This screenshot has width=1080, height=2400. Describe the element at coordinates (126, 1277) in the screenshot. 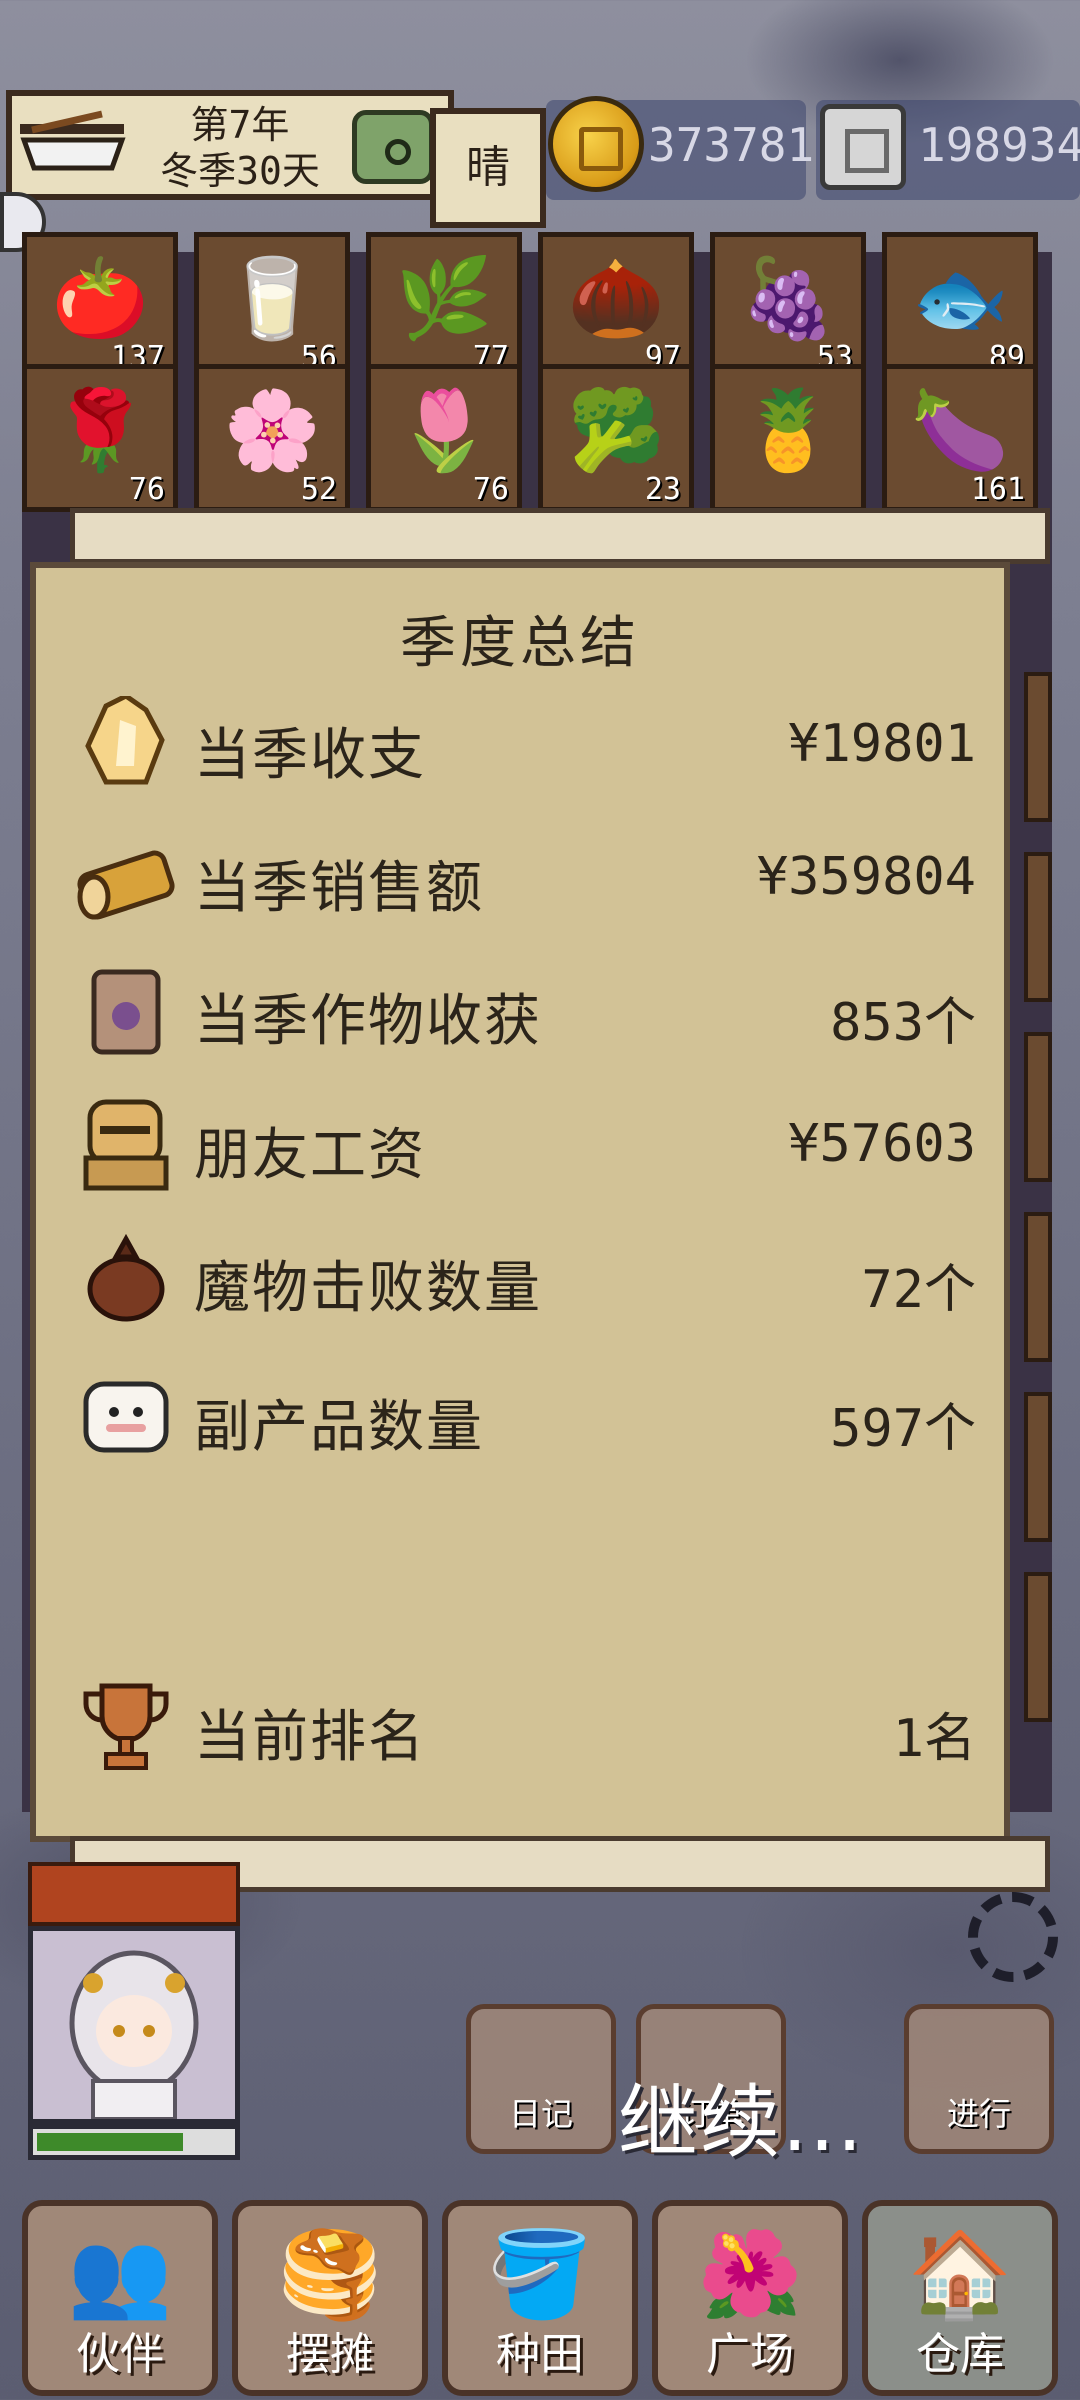

I see `loot-bag-icon` at that location.